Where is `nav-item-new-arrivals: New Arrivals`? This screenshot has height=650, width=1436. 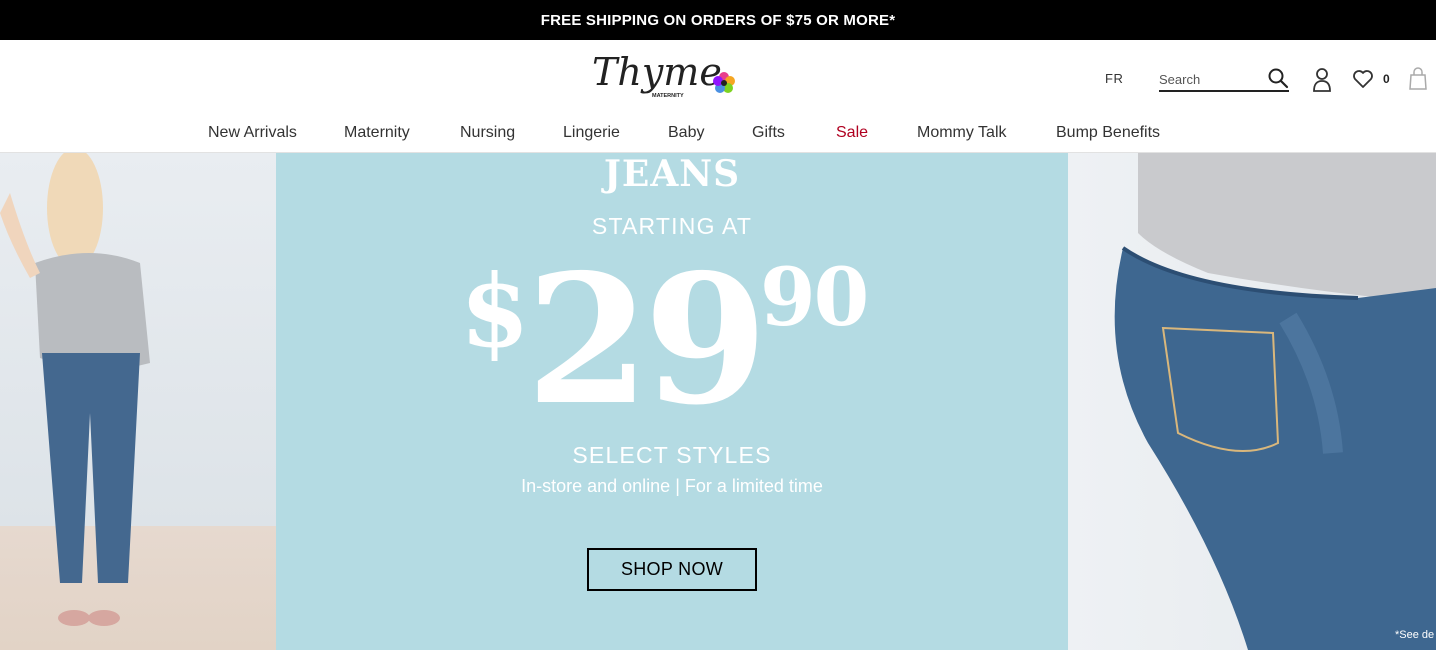 nav-item-new-arrivals: New Arrivals is located at coordinates (252, 133).